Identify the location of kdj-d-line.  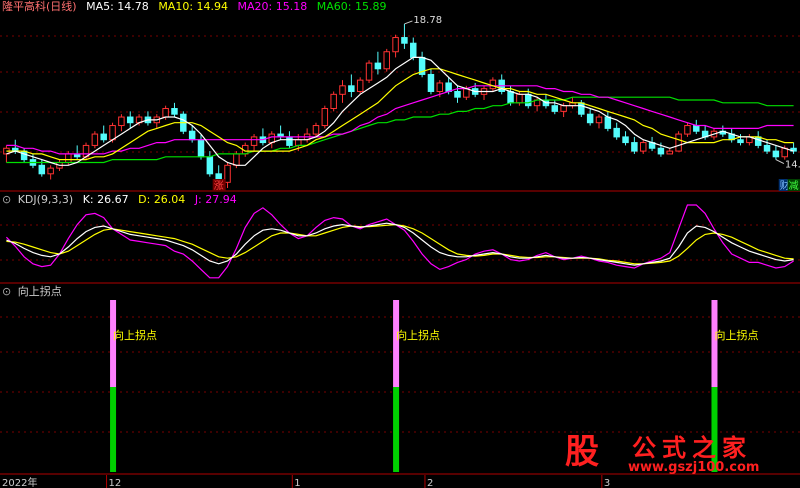
(400, 244).